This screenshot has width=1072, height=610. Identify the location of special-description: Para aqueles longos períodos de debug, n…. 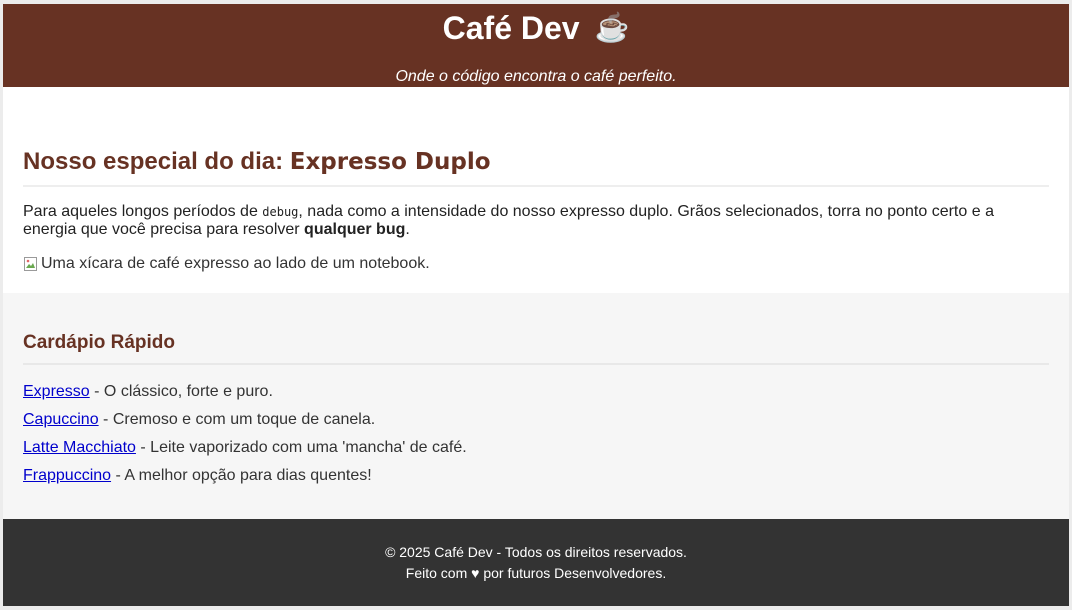
(536, 221).